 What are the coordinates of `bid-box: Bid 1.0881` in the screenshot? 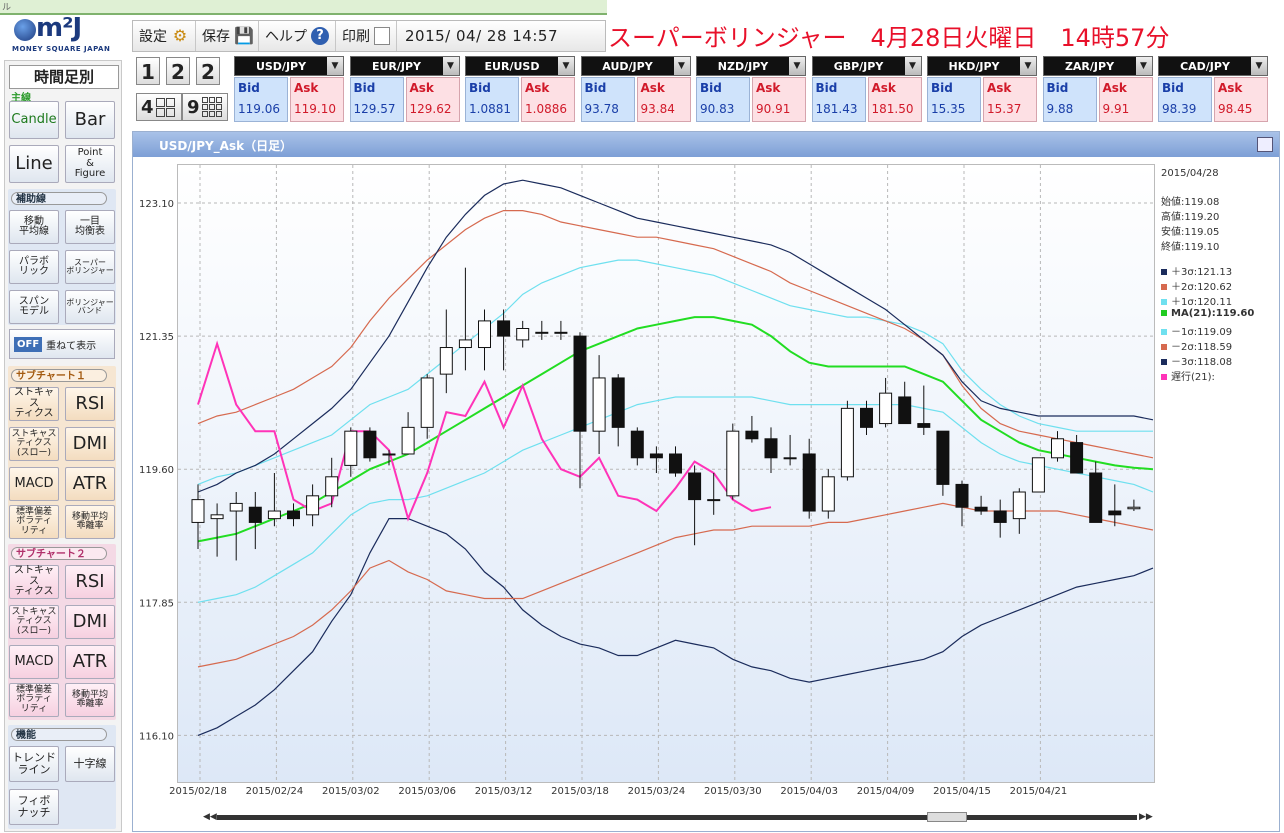 It's located at (492, 99).